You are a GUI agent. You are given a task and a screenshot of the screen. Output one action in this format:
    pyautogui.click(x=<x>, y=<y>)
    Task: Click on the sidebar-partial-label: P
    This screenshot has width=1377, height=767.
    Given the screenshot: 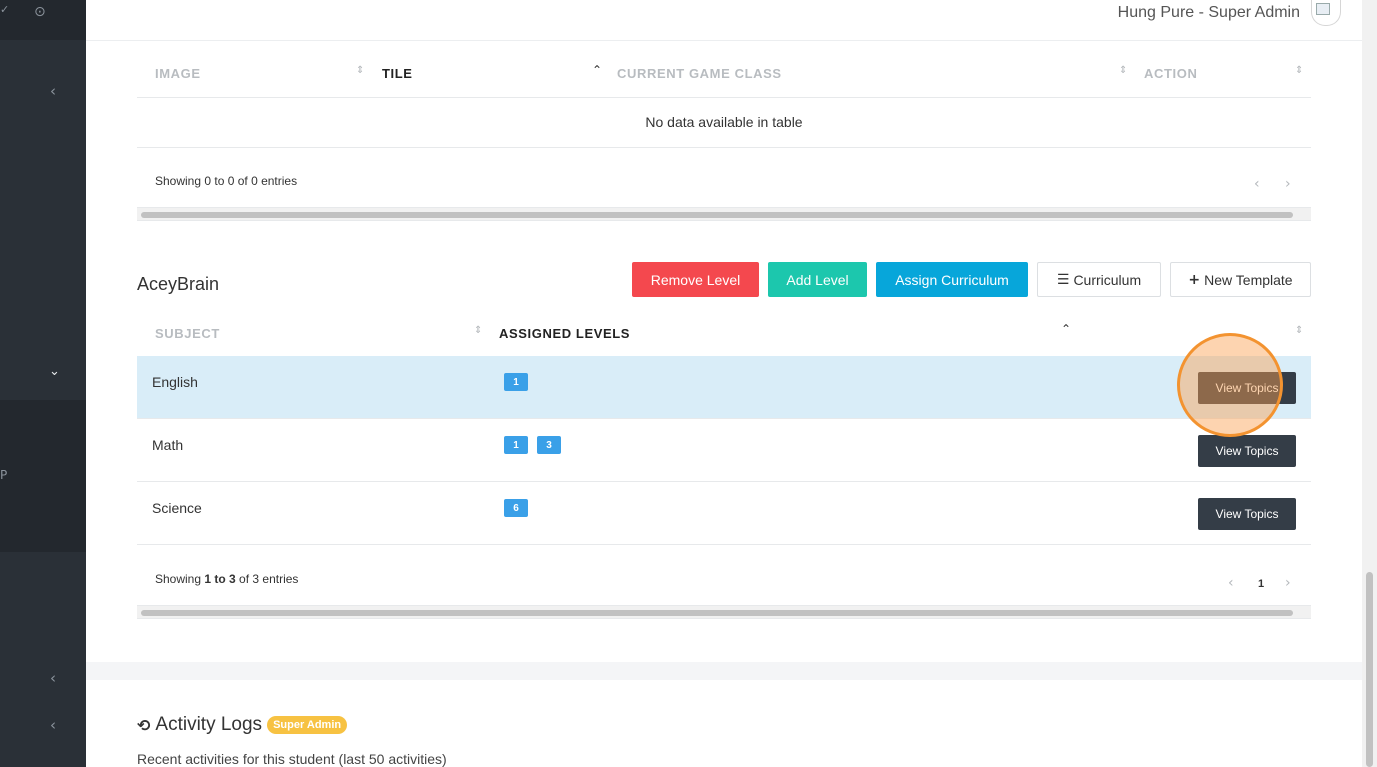 What is the action you would take?
    pyautogui.click(x=4, y=475)
    